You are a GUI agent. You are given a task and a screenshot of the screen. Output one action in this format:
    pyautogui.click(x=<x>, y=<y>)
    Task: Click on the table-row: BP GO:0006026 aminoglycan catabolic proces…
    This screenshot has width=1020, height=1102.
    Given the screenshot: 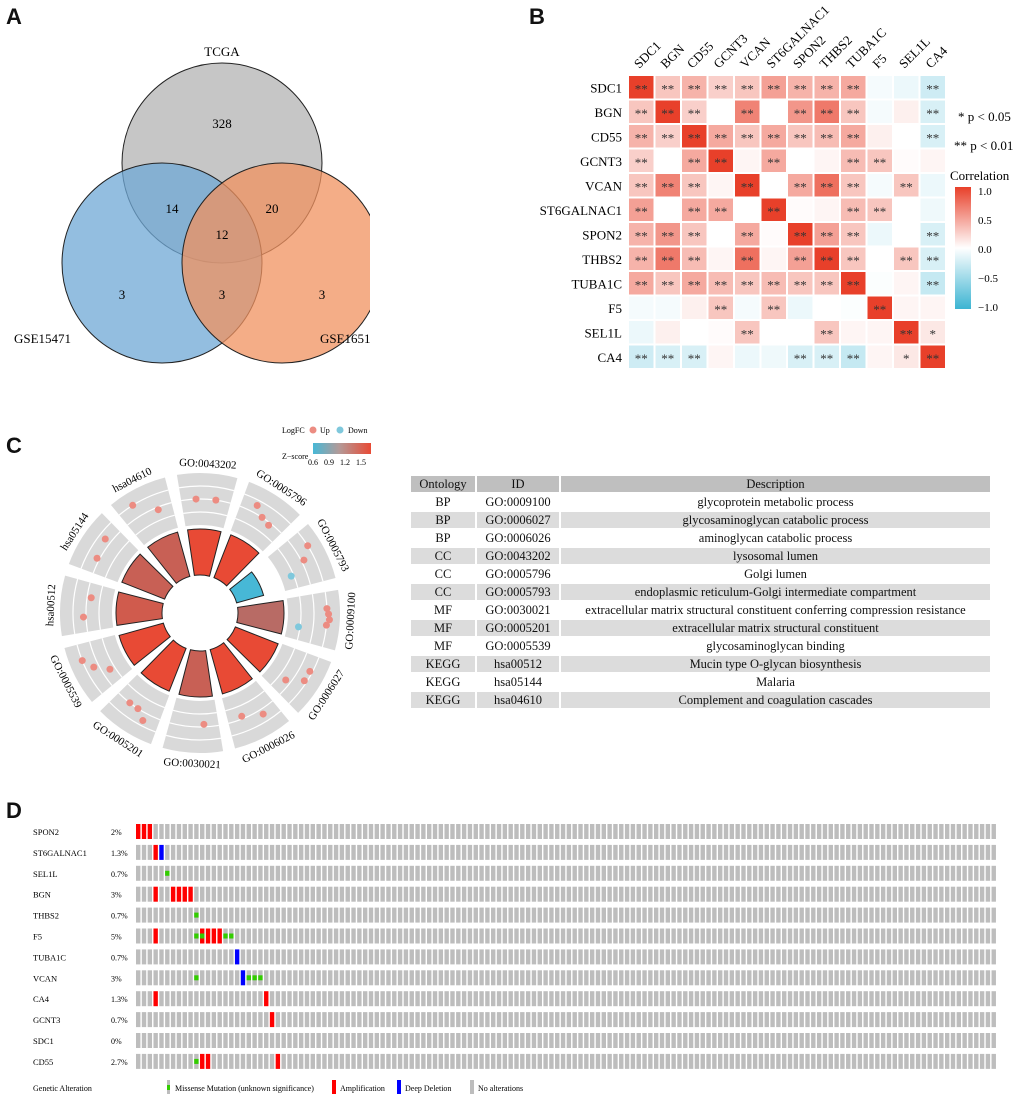 What is the action you would take?
    pyautogui.click(x=700, y=538)
    